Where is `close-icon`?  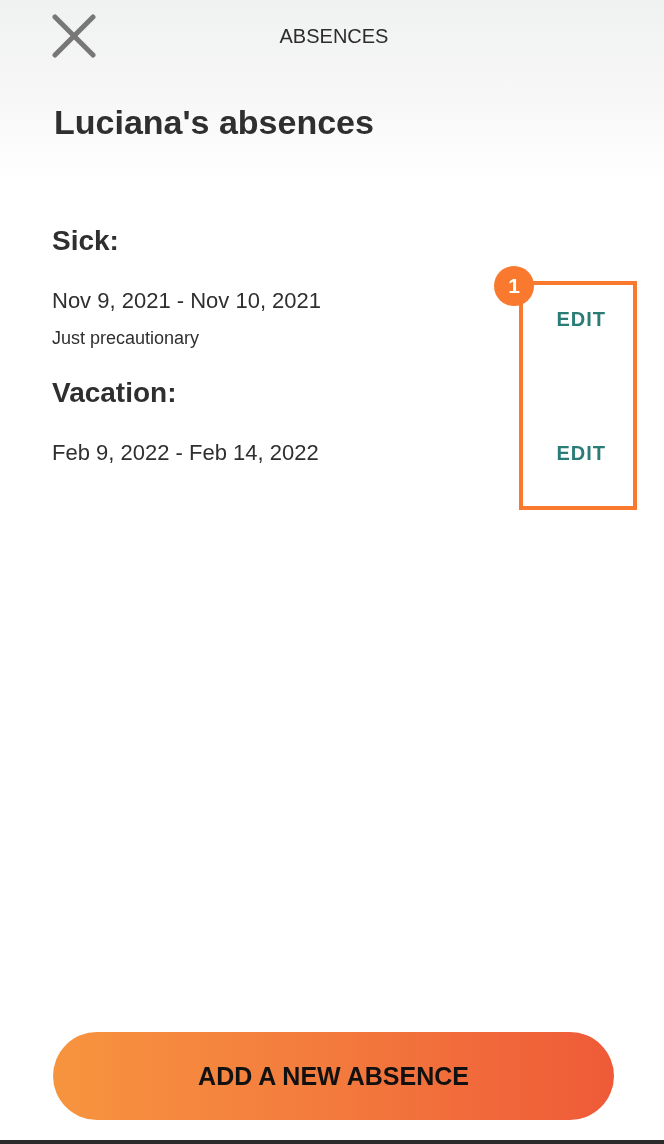
close-icon is located at coordinates (74, 36).